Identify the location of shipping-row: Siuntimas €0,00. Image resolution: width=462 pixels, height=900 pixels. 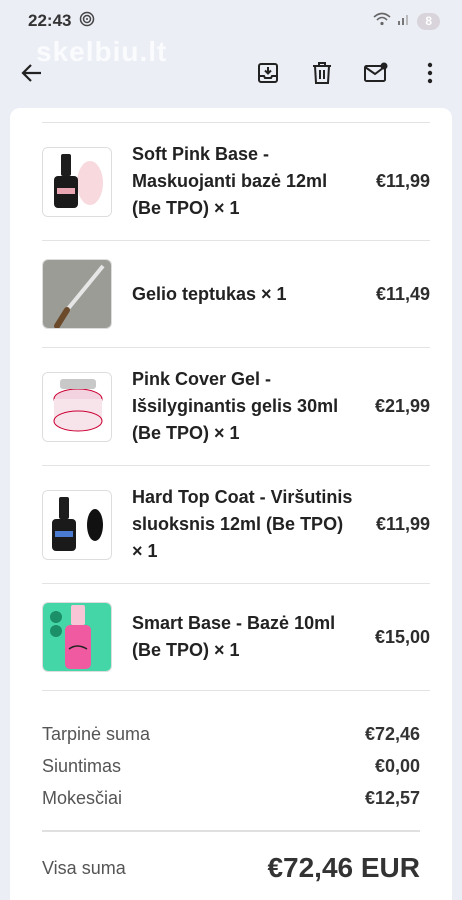
(231, 766).